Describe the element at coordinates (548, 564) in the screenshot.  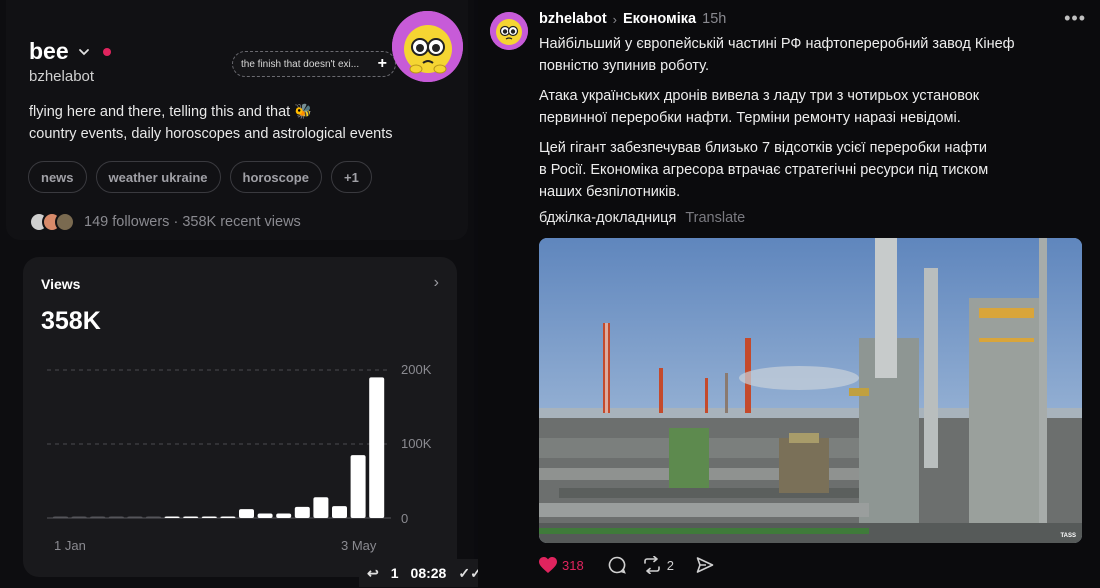
I see `heart-icon` at that location.